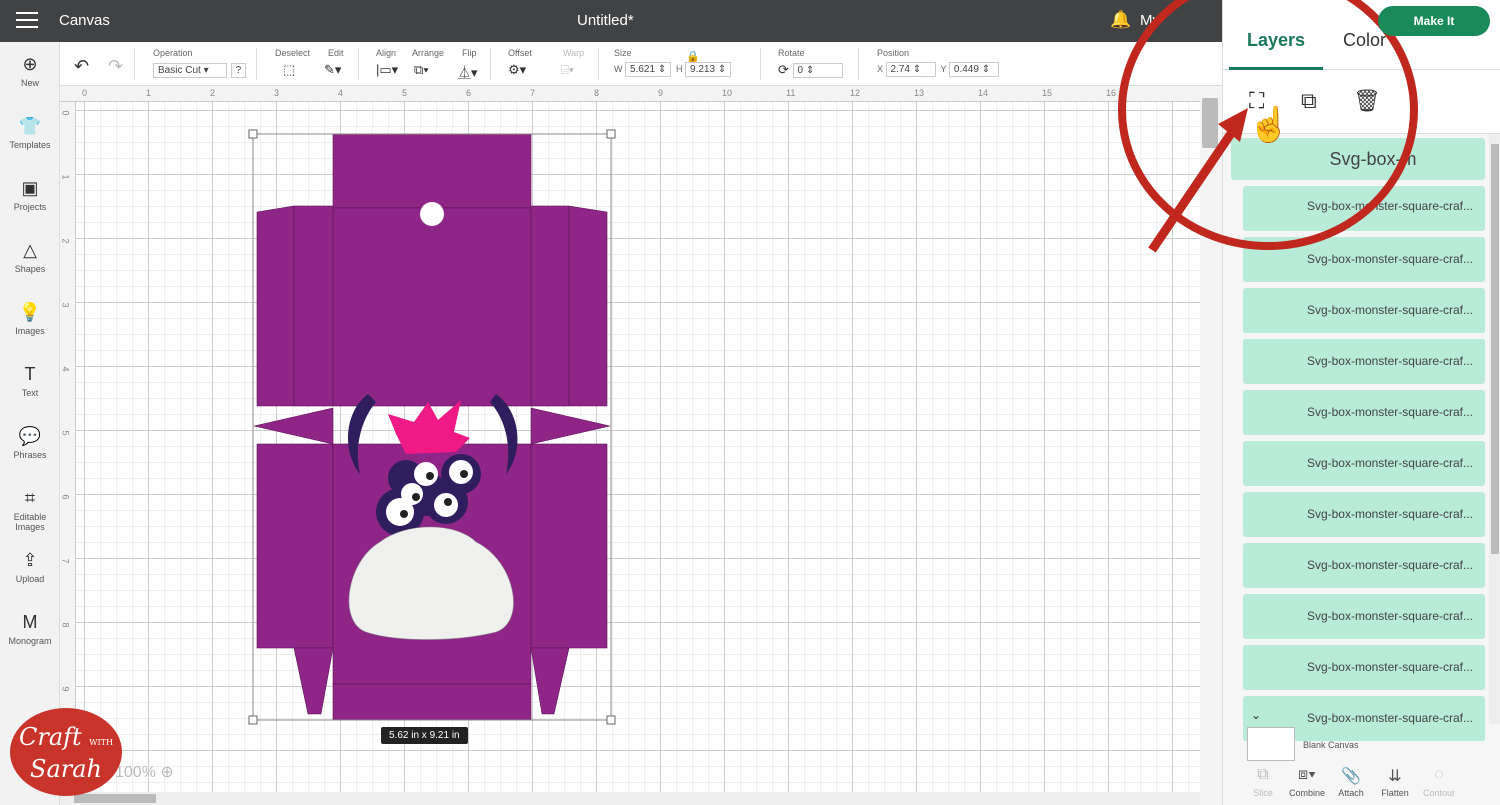 The image size is (1500, 805). Describe the element at coordinates (1367, 101) in the screenshot. I see `trash-icon: 🗑` at that location.